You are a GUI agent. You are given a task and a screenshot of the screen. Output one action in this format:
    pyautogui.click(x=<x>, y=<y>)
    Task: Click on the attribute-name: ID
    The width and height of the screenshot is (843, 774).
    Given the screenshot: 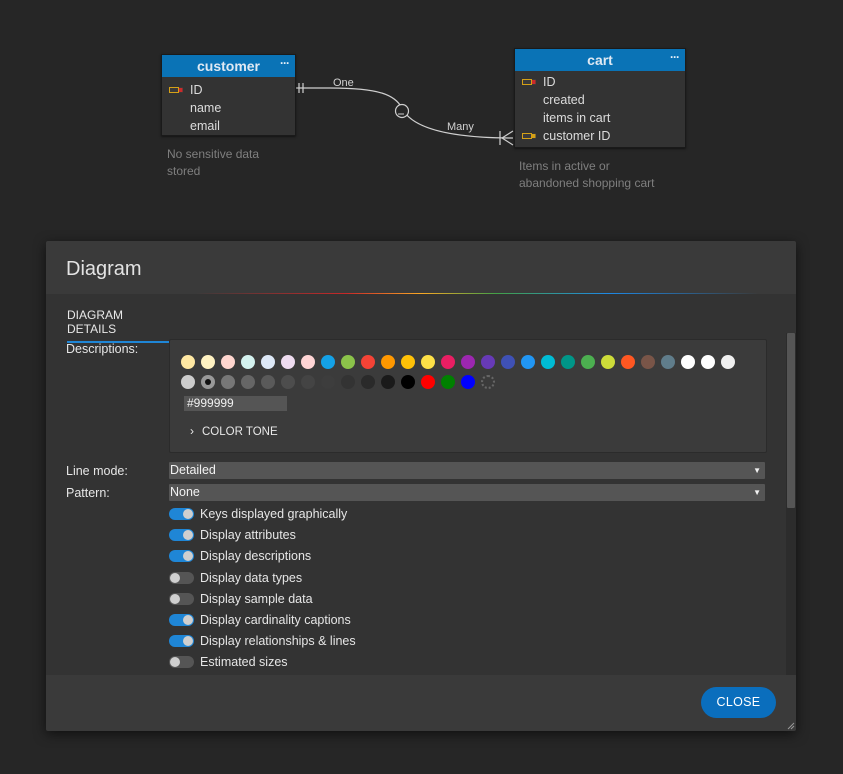 What is the action you would take?
    pyautogui.click(x=196, y=90)
    